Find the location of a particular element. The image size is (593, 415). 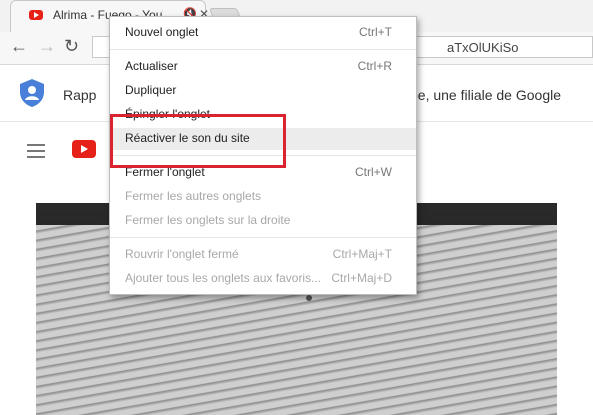

menu-item-label: Rouvrir l'onglet fermé is located at coordinates (182, 254).